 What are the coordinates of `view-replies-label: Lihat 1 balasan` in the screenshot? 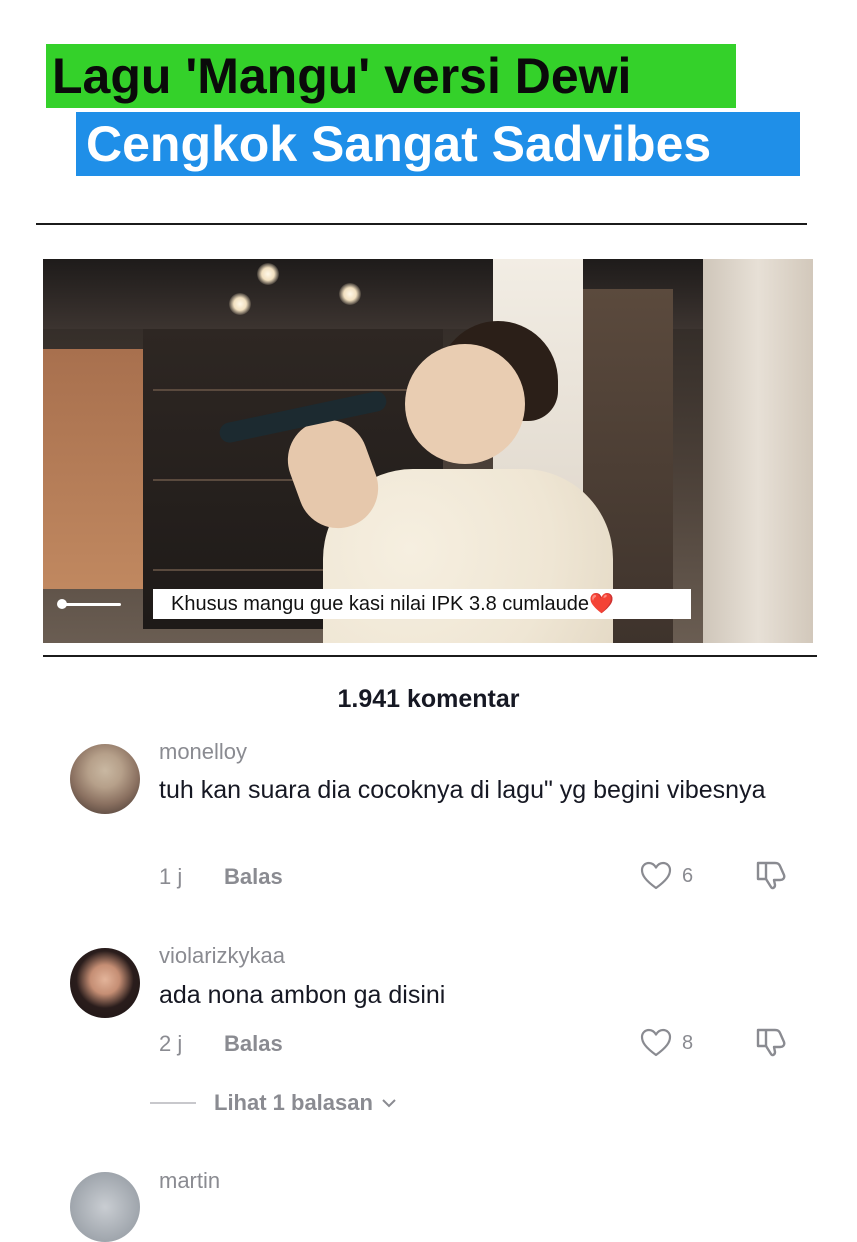 It's located at (293, 1102).